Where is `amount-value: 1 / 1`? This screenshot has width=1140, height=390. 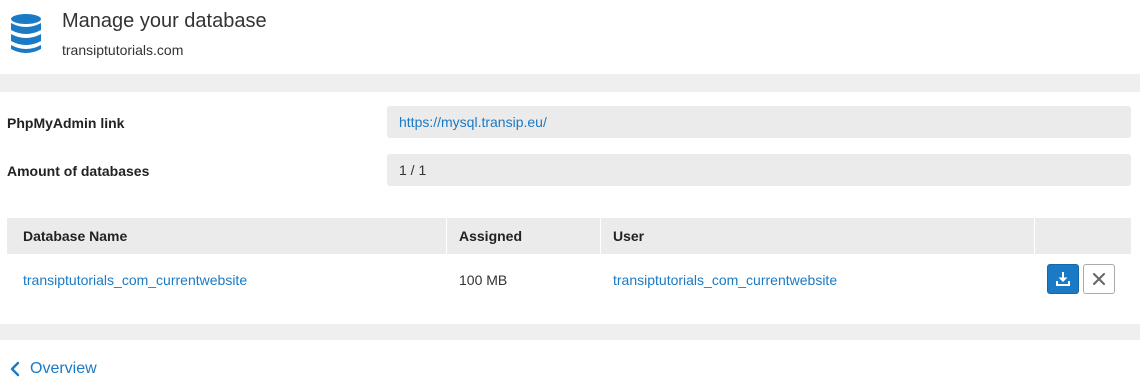
amount-value: 1 / 1 is located at coordinates (413, 170).